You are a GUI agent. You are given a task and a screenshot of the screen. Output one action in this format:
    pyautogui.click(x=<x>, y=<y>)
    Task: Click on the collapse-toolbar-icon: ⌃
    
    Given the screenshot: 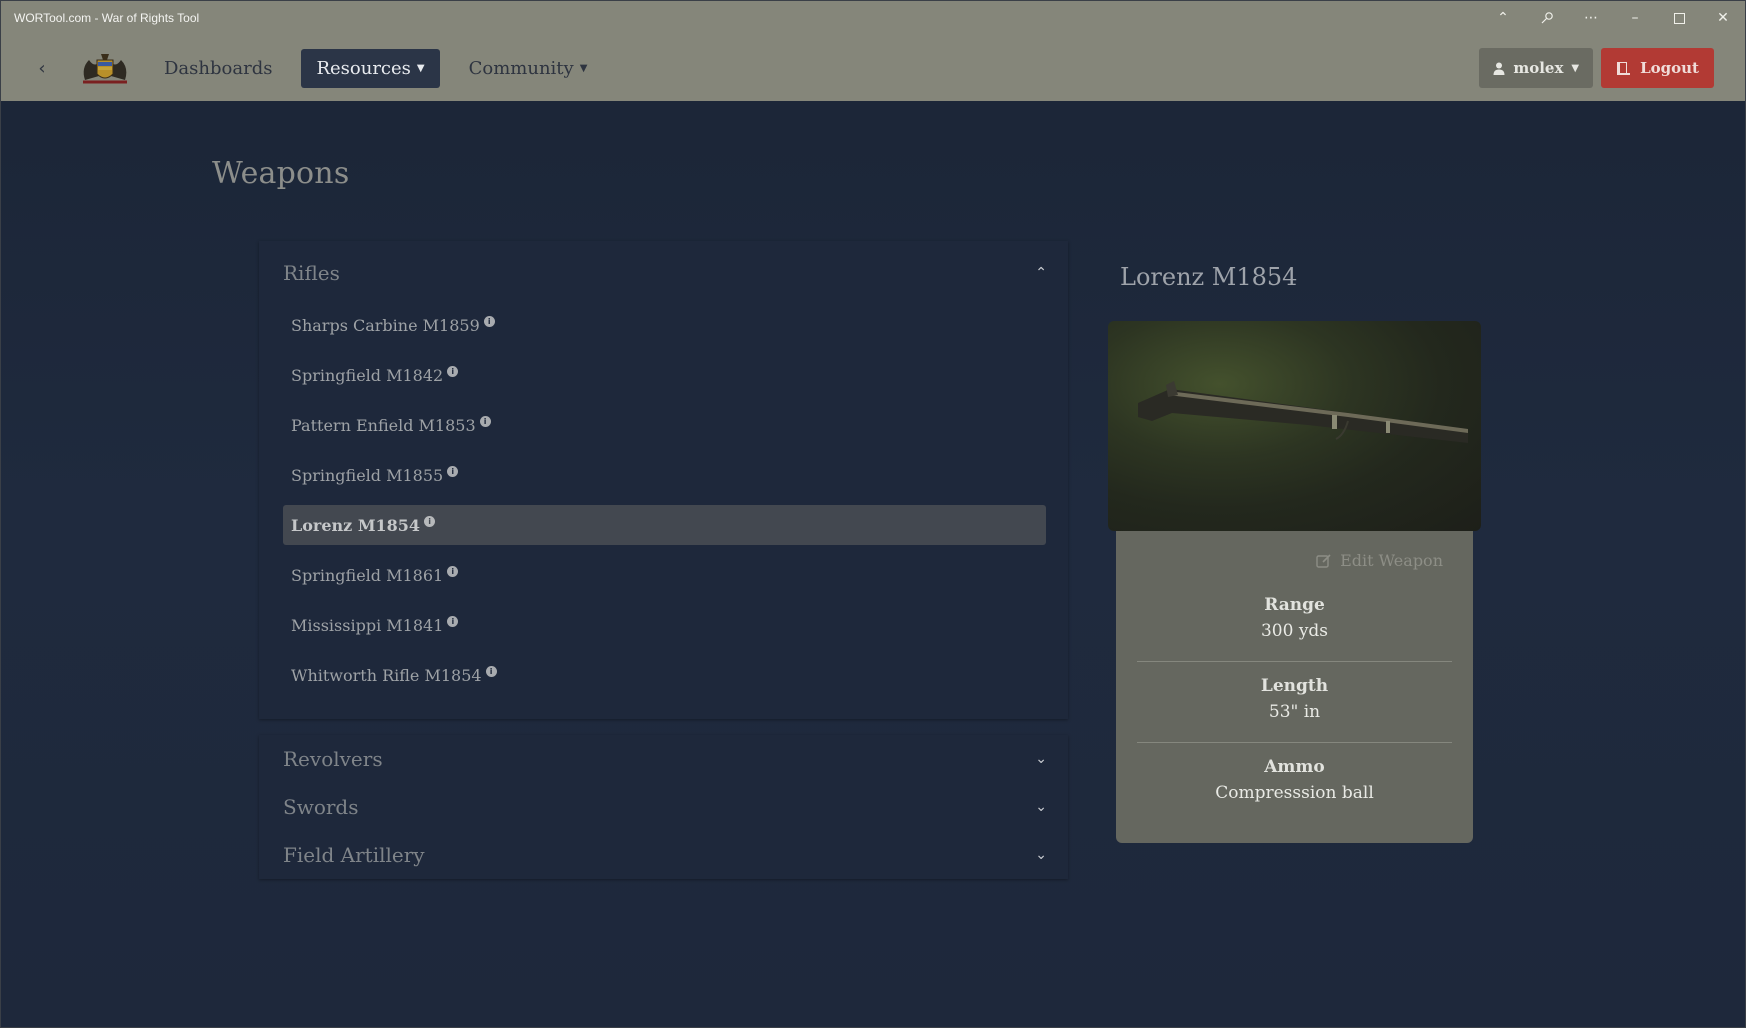 What is the action you would take?
    pyautogui.click(x=1503, y=18)
    